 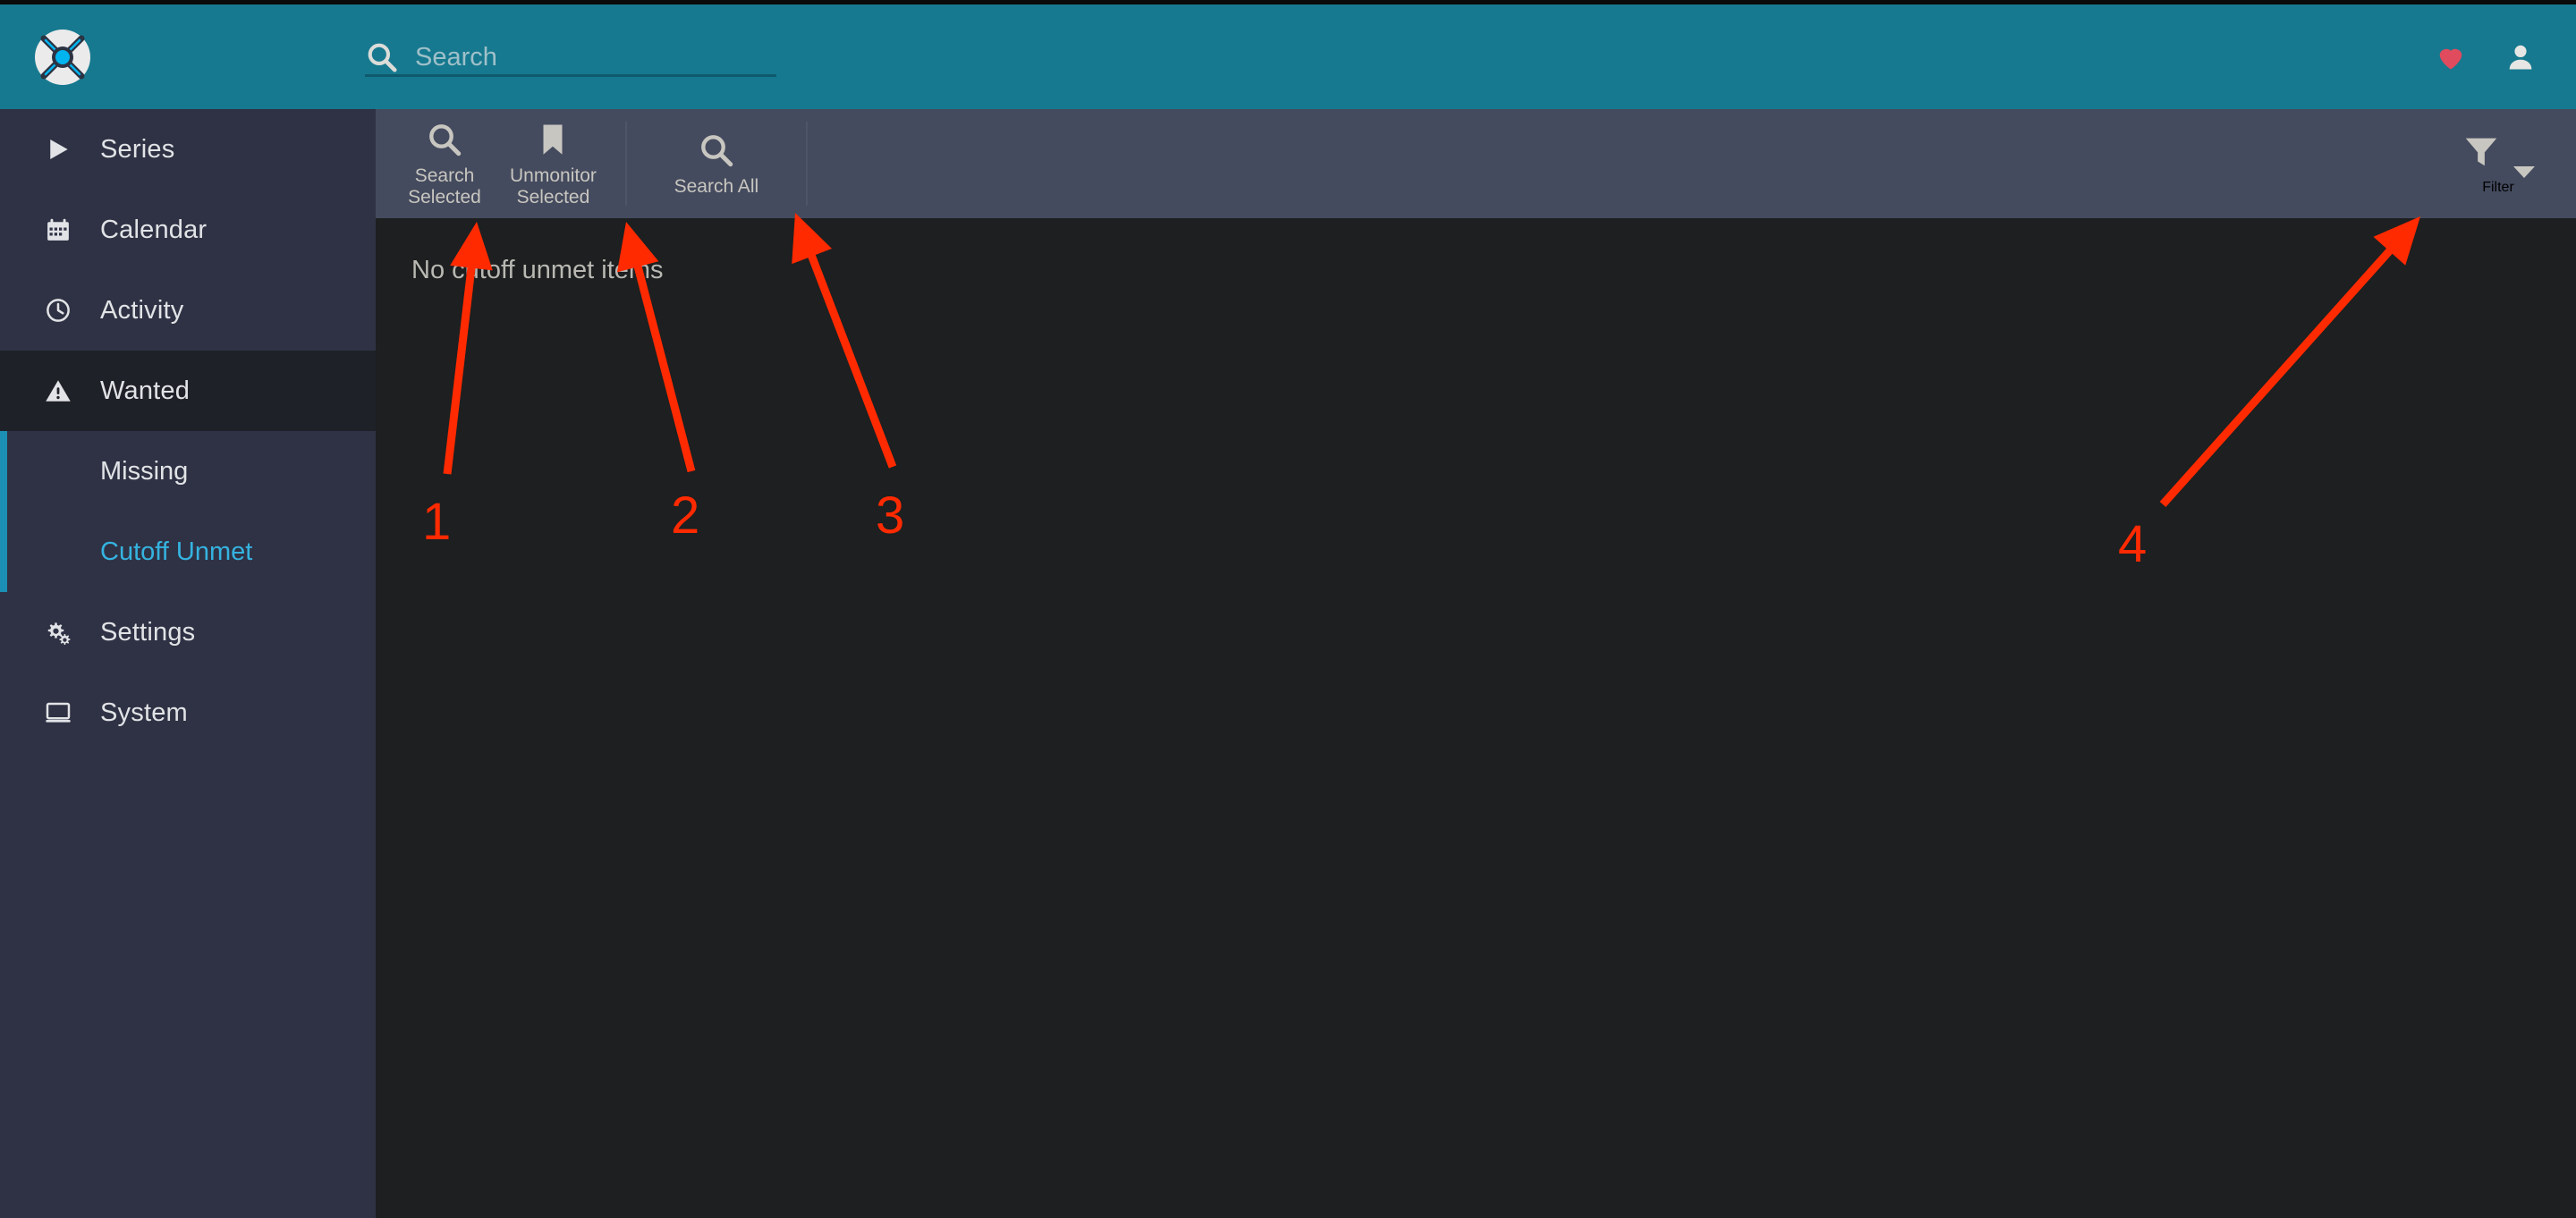 What do you see at coordinates (58, 230) in the screenshot?
I see `calendar-icon` at bounding box center [58, 230].